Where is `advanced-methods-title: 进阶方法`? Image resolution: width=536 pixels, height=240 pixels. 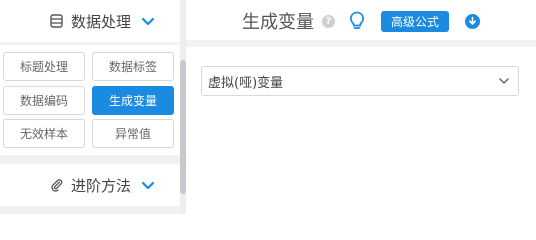 advanced-methods-title: 进阶方法 is located at coordinates (100, 185).